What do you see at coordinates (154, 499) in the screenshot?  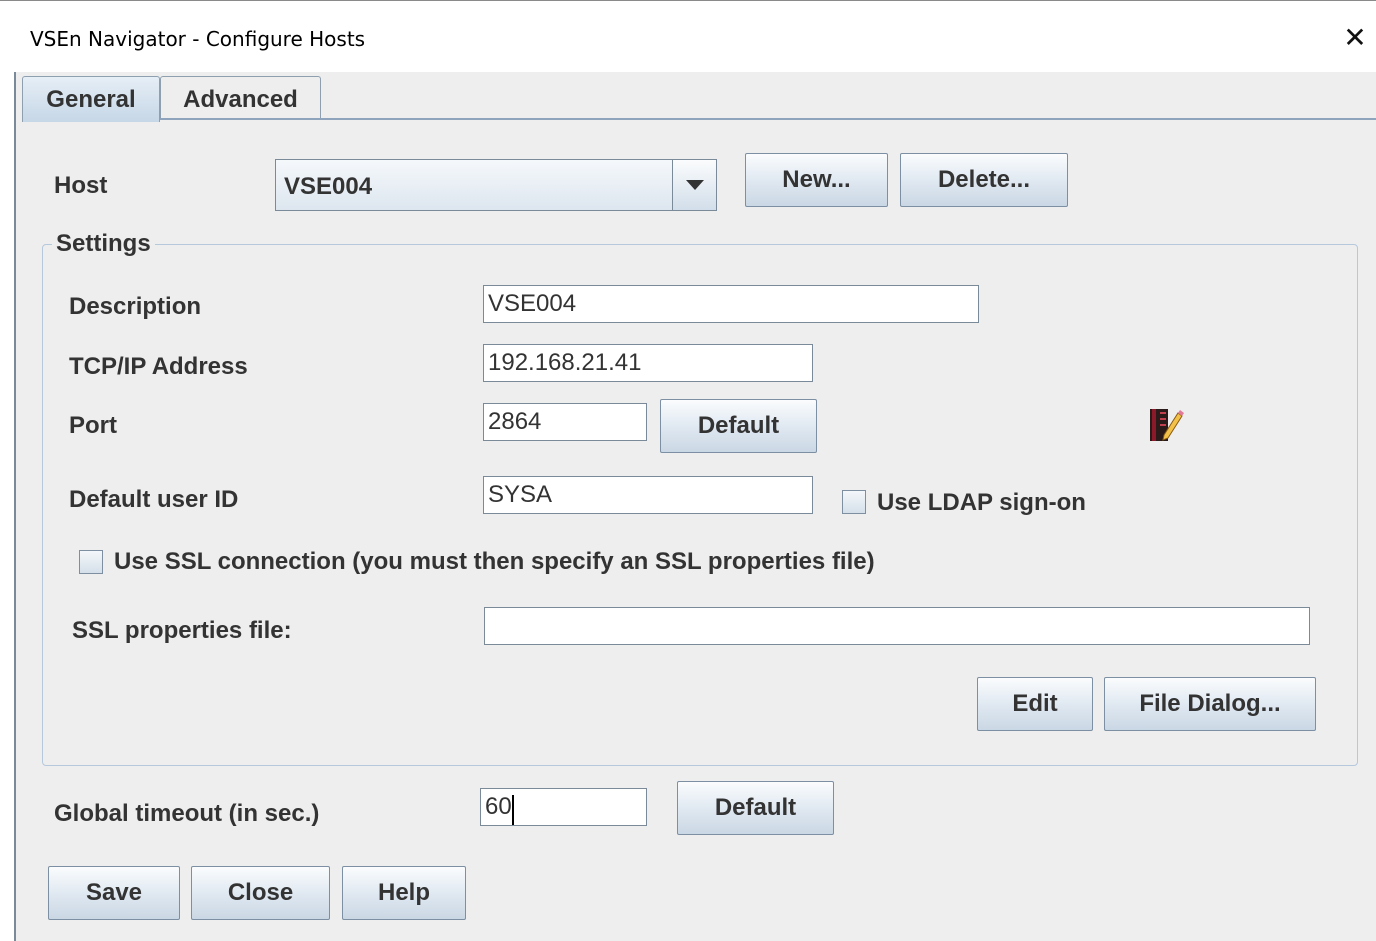 I see `userid-label: Default user ID` at bounding box center [154, 499].